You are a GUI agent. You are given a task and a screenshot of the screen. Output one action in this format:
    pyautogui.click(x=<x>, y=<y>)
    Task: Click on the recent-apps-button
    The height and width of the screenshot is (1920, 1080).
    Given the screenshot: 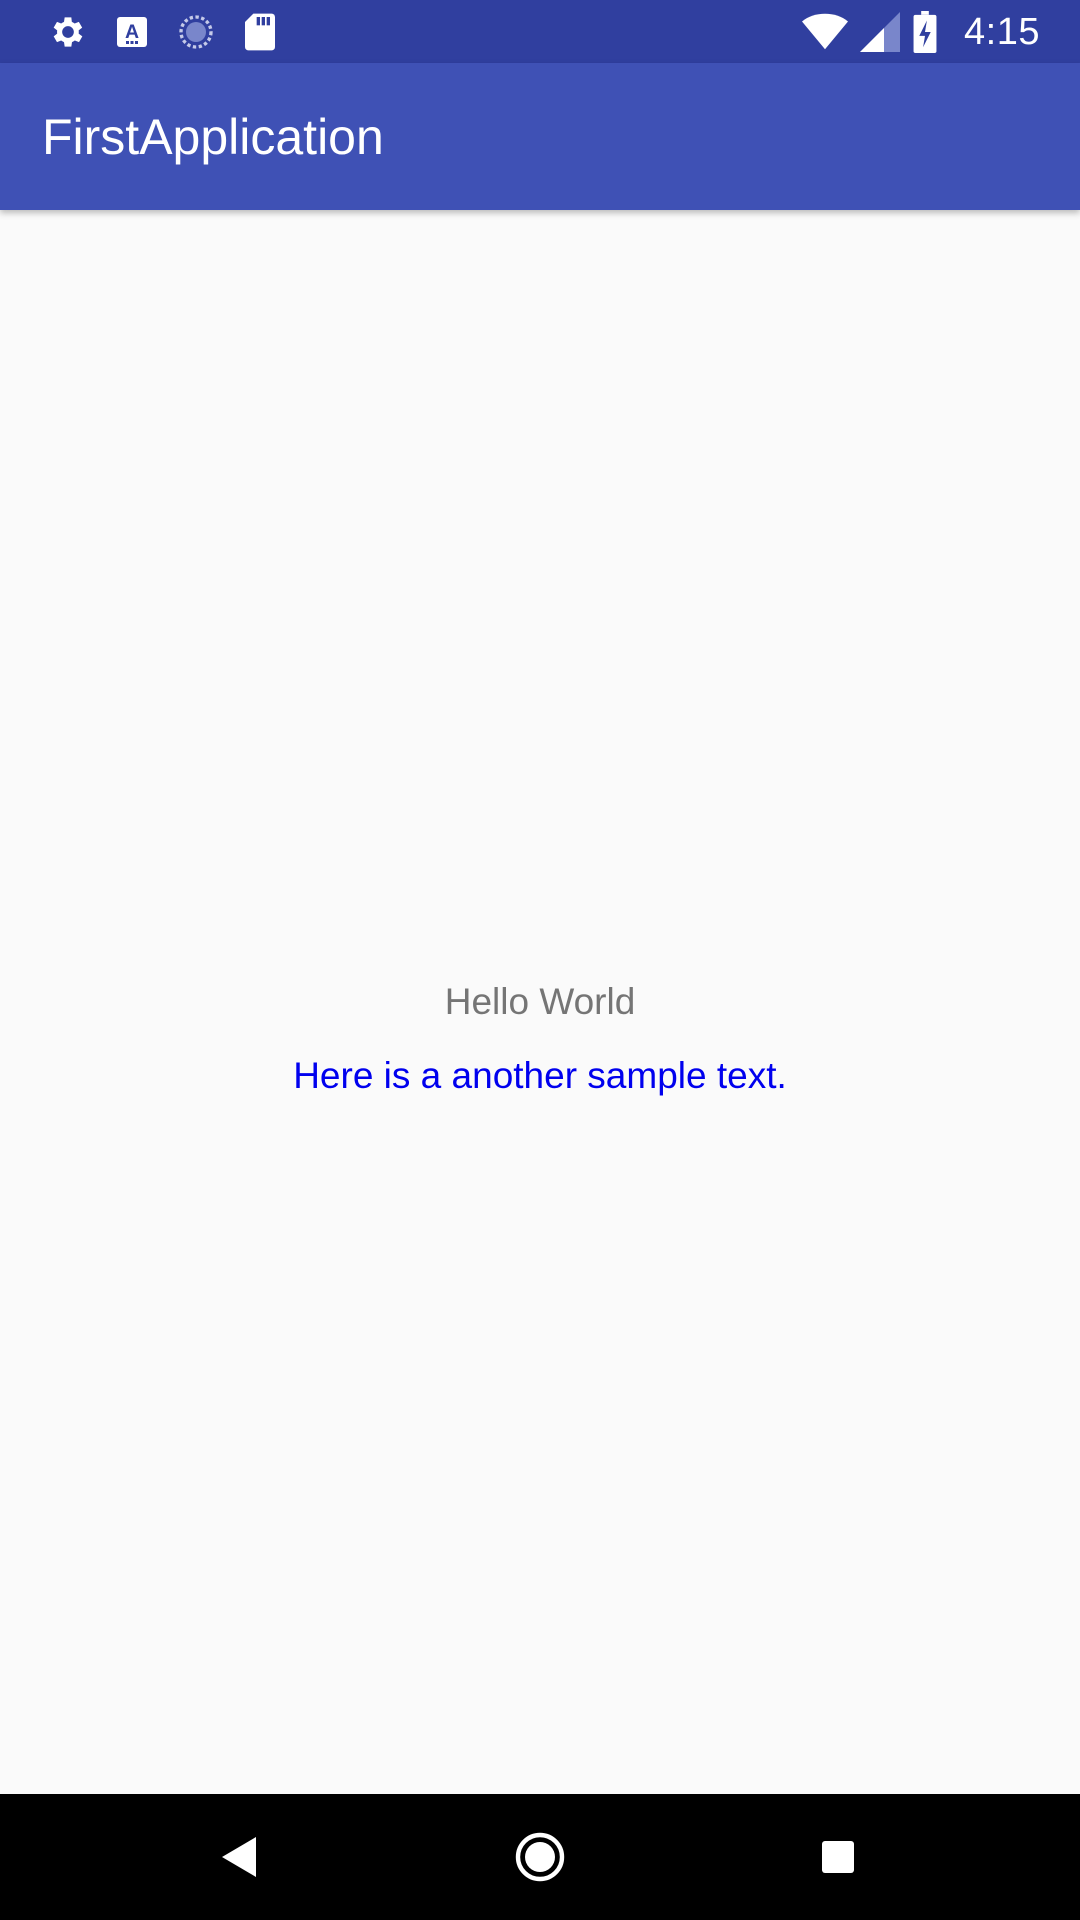 What is the action you would take?
    pyautogui.click(x=838, y=1857)
    